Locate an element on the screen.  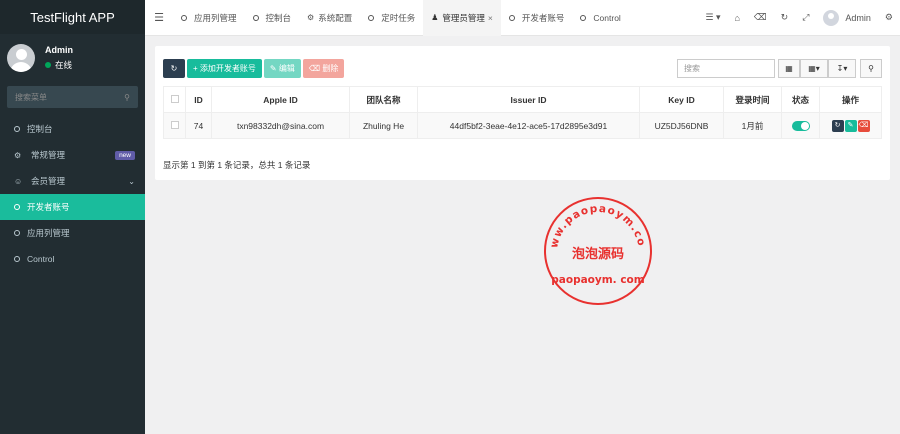
columns-dropdown-button: ▦▾ is located at coordinates (814, 68).